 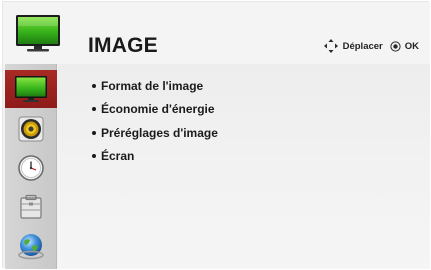 I want to click on menu-item-energy-saving: Économie d'énergie, so click(x=155, y=110).